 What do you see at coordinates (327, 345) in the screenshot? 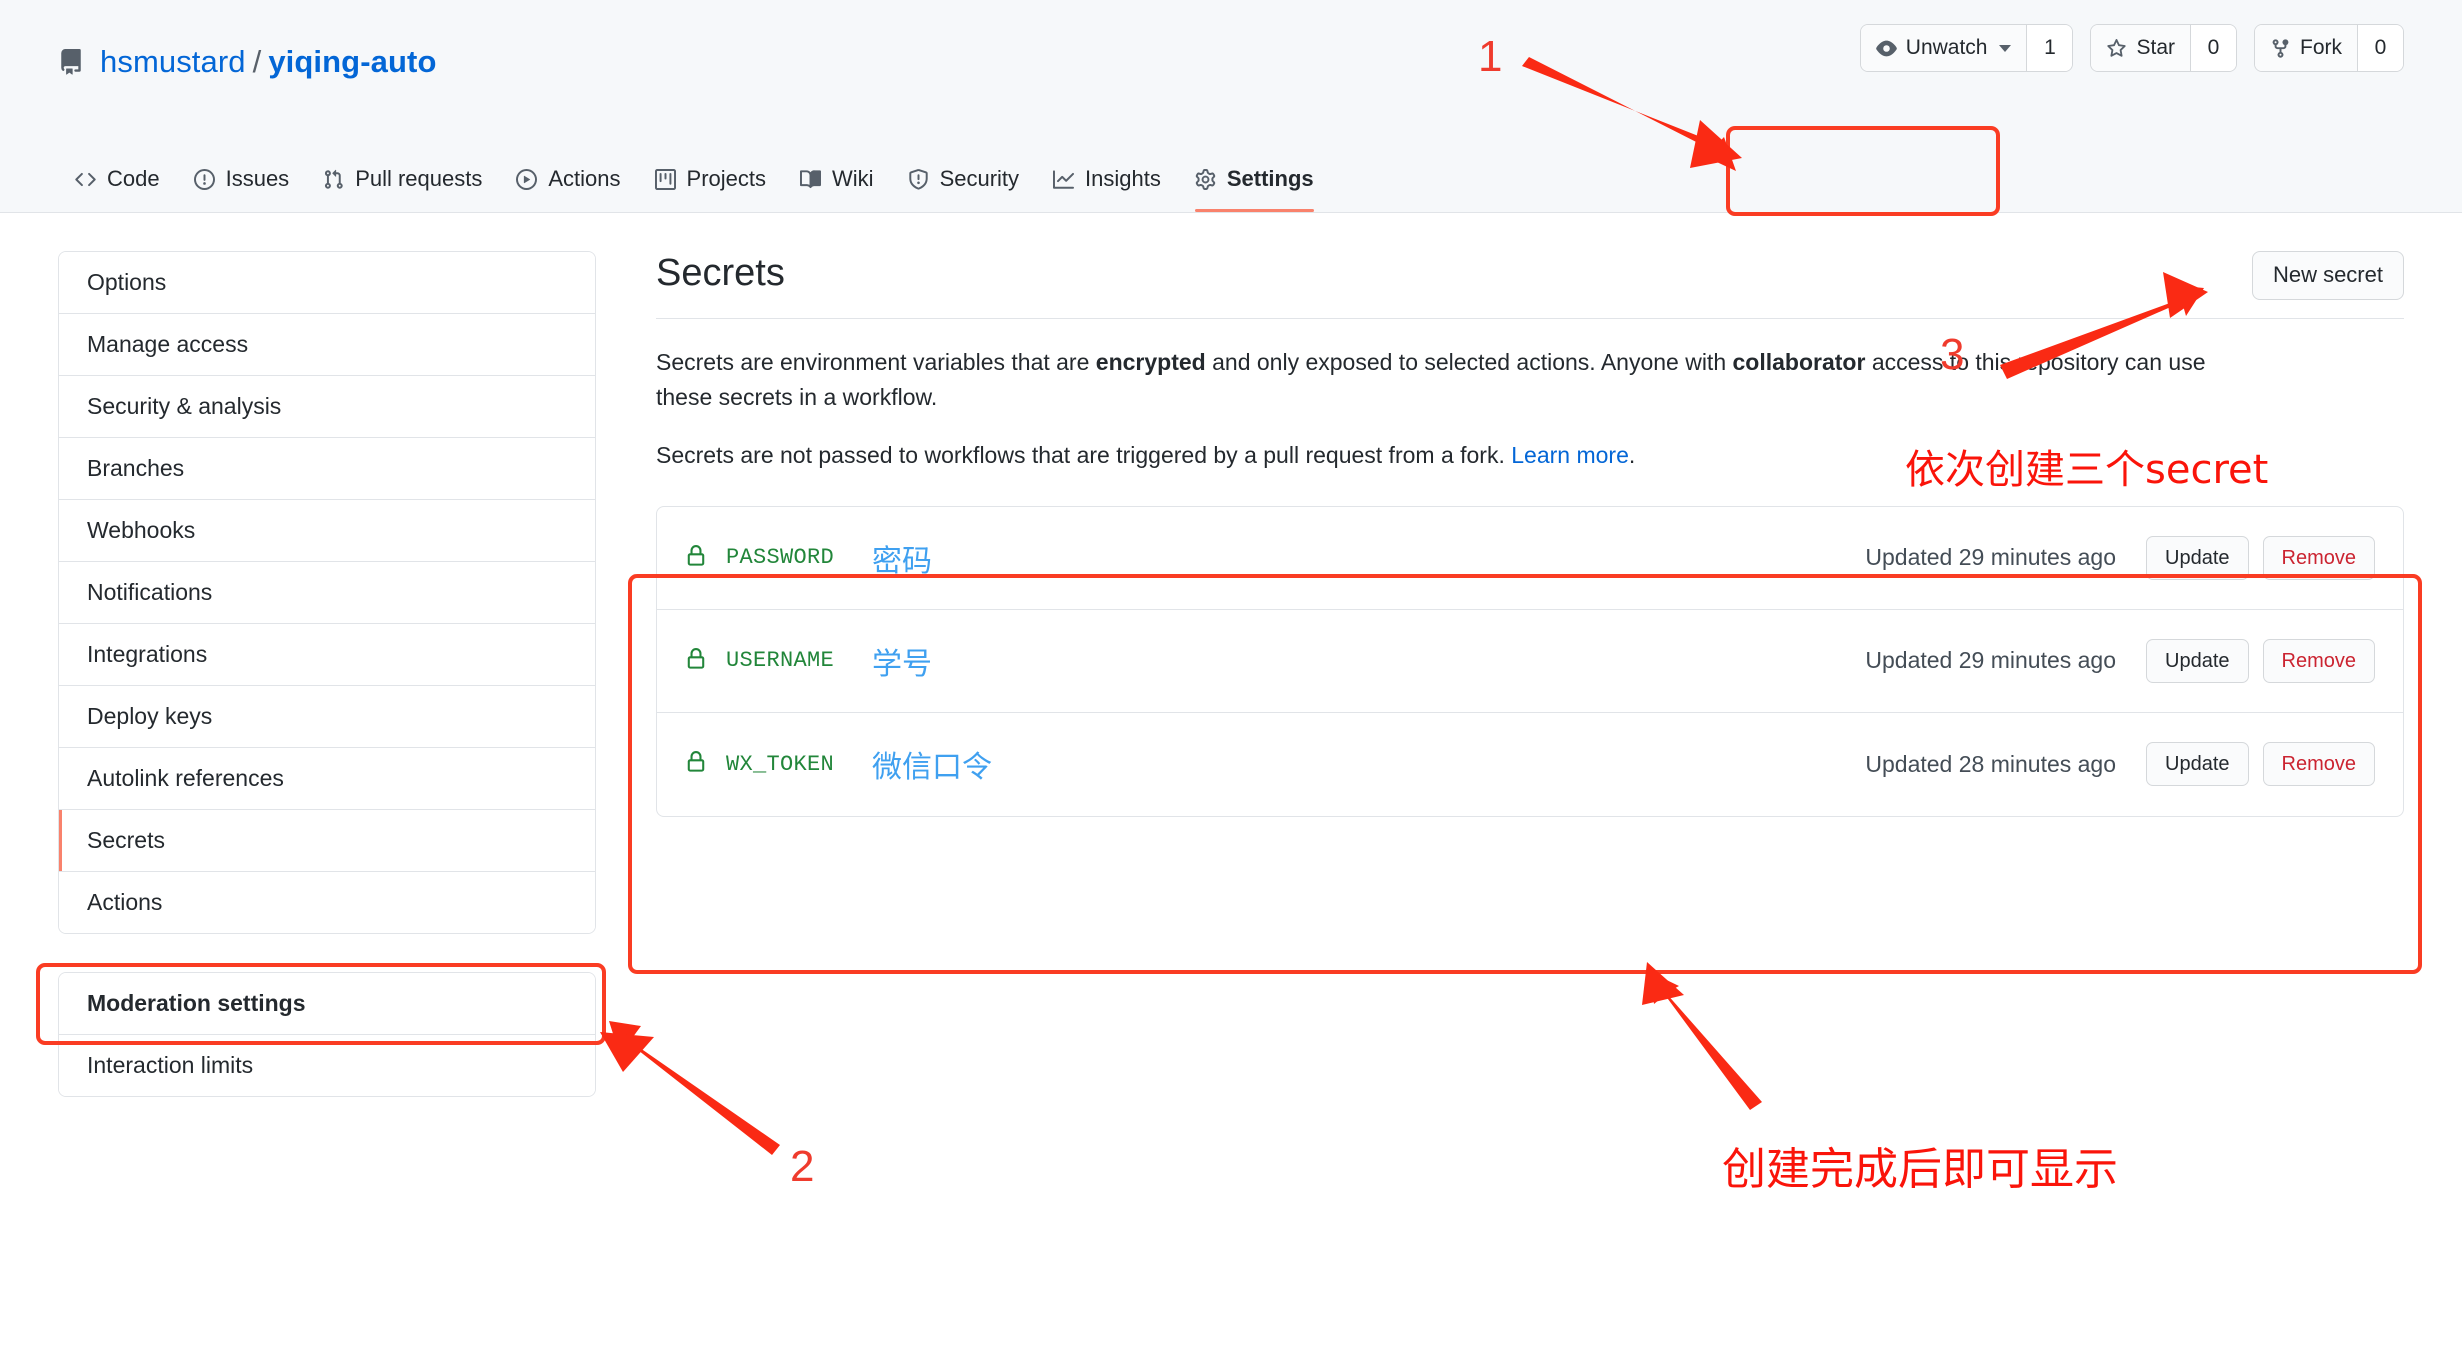
I see `sidebar-item-manage-access: Manage access` at bounding box center [327, 345].